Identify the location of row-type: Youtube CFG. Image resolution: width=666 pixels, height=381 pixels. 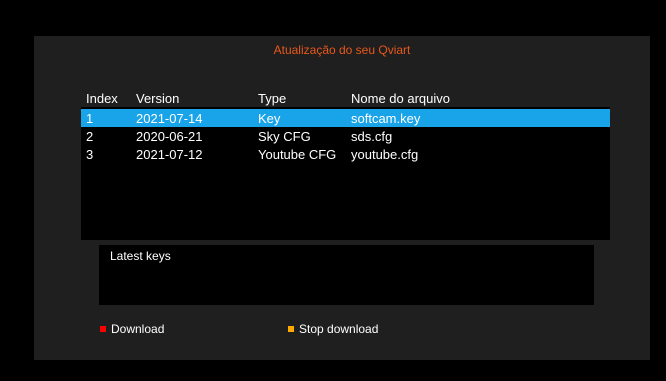
(297, 154).